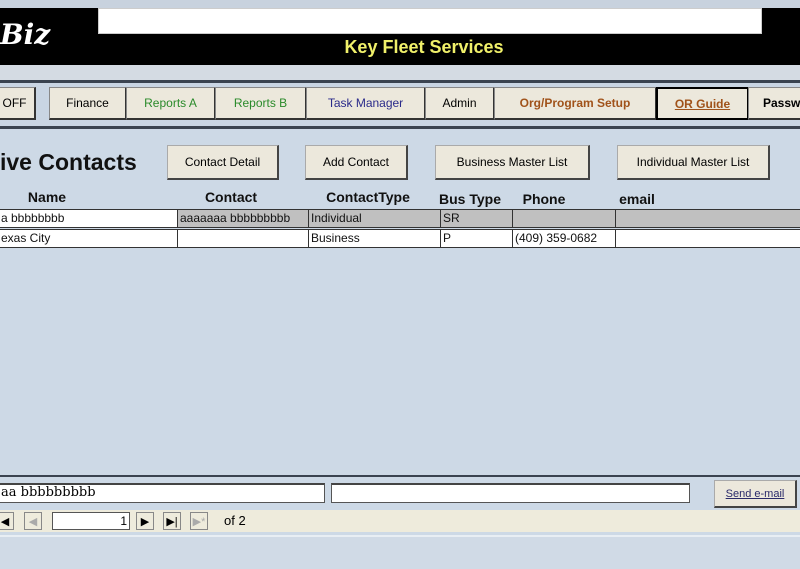  Describe the element at coordinates (400, 74) in the screenshot. I see `header-divider` at that location.